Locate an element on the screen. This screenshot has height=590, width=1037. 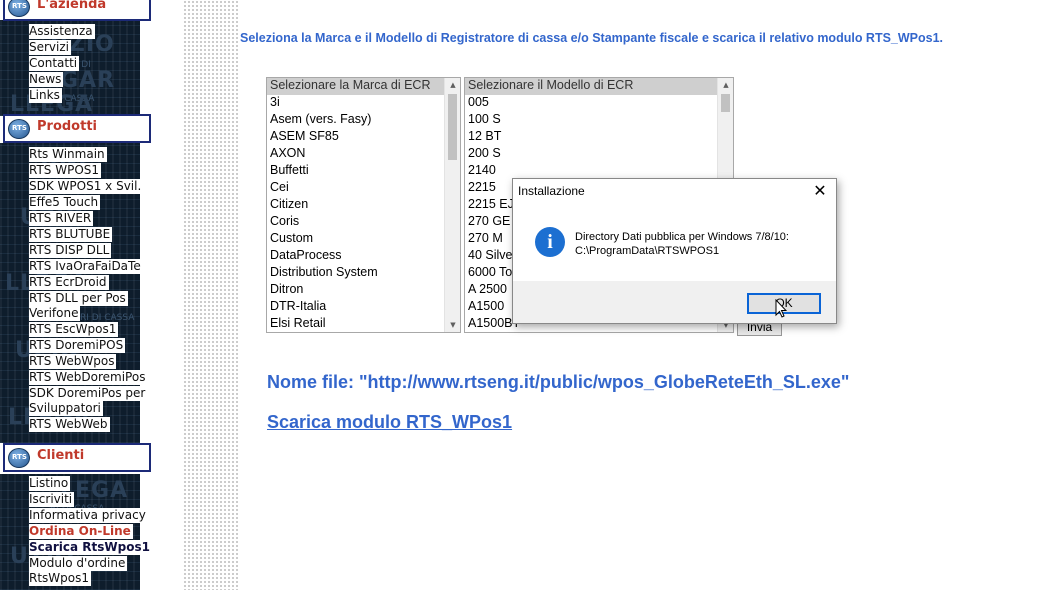
sidebar-item-rts-disp-dll: RTS DISP DLL is located at coordinates (70, 250).